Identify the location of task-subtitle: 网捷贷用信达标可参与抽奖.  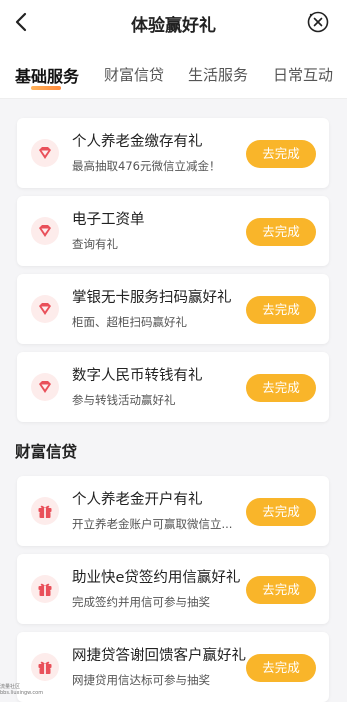
(141, 680).